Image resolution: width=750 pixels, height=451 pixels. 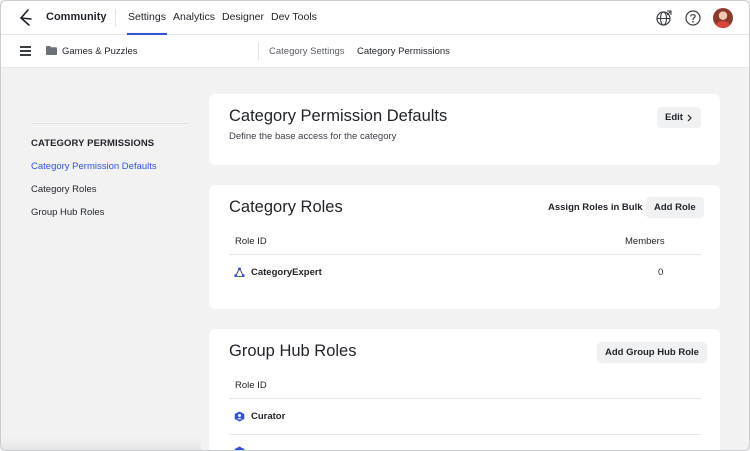 What do you see at coordinates (645, 241) in the screenshot?
I see `column-header-members: Members` at bounding box center [645, 241].